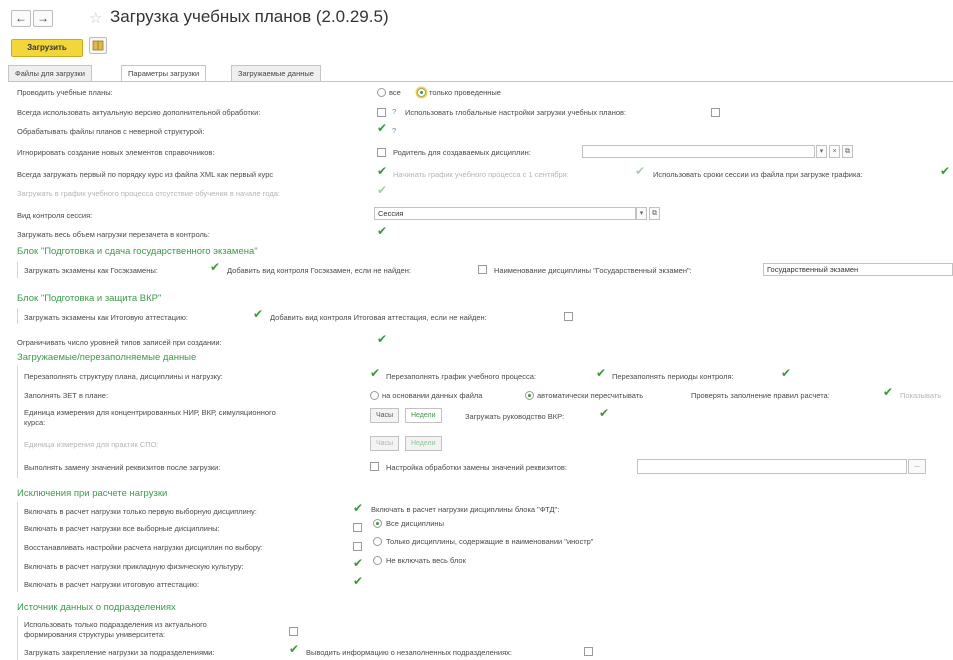 This screenshot has height=660, width=953. What do you see at coordinates (385, 415) in the screenshot?
I see `unit-hours-button: Часы` at bounding box center [385, 415].